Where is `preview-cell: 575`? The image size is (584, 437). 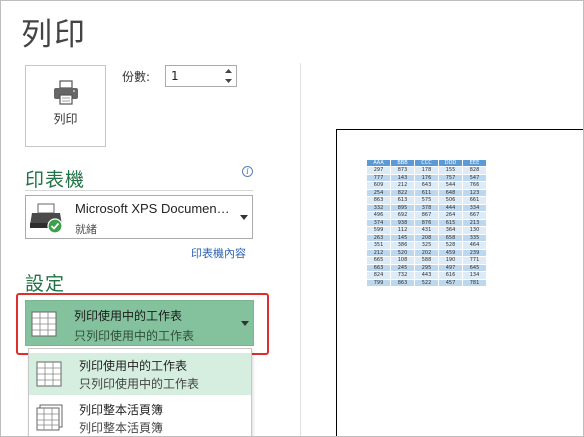 preview-cell: 575 is located at coordinates (426, 200).